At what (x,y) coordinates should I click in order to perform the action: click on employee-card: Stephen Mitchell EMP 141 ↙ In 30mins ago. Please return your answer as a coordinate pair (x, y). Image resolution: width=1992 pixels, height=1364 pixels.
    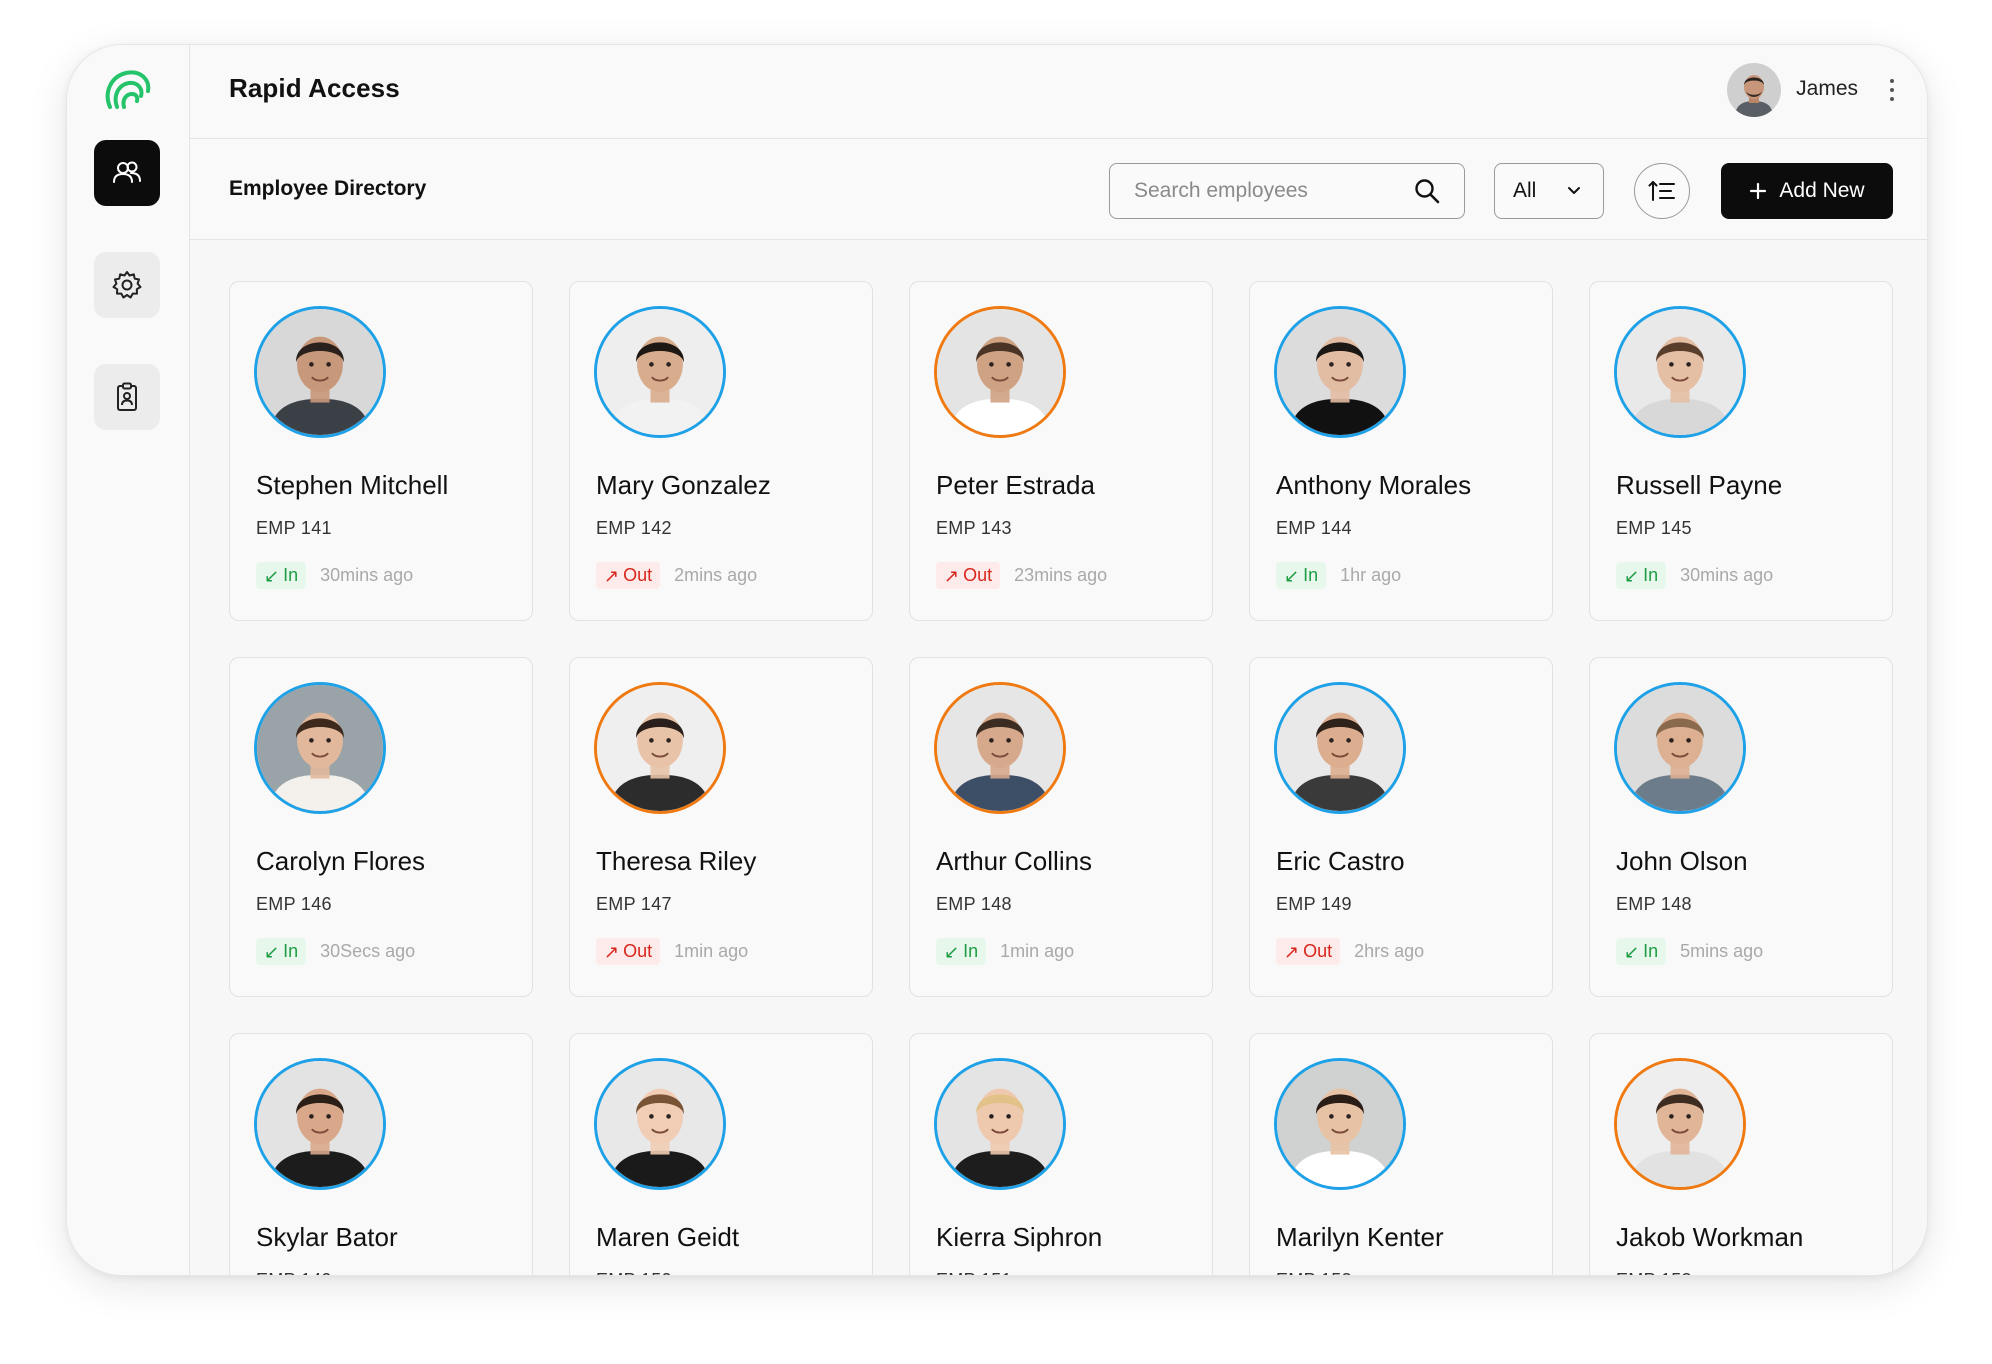
    Looking at the image, I should click on (381, 451).